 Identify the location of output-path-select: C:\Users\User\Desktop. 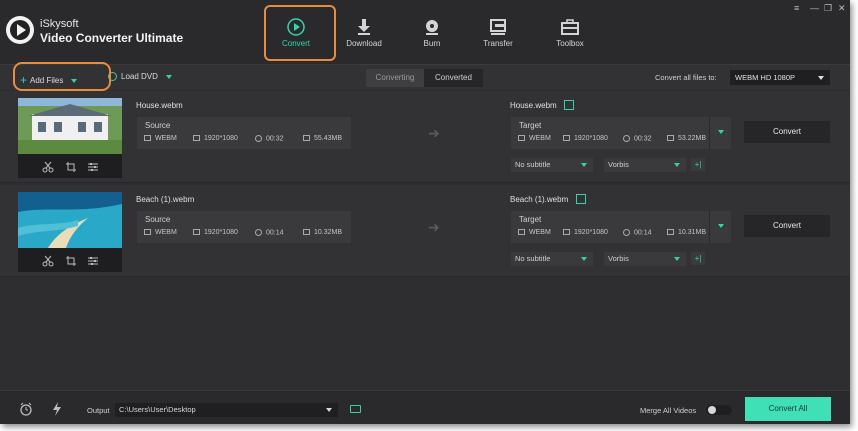
(226, 410).